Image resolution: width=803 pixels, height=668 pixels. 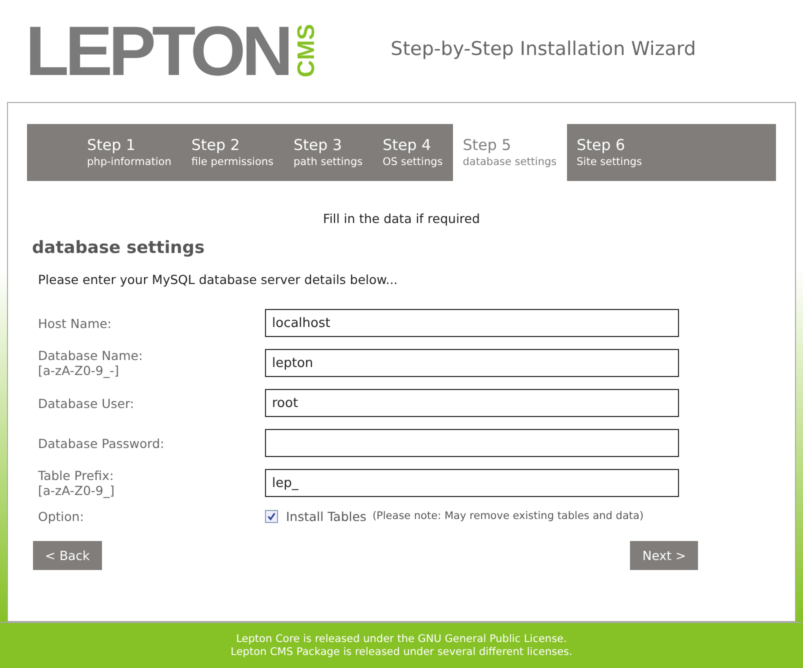 What do you see at coordinates (543, 49) in the screenshot?
I see `page-title: Step-by-Step Installation Wizard` at bounding box center [543, 49].